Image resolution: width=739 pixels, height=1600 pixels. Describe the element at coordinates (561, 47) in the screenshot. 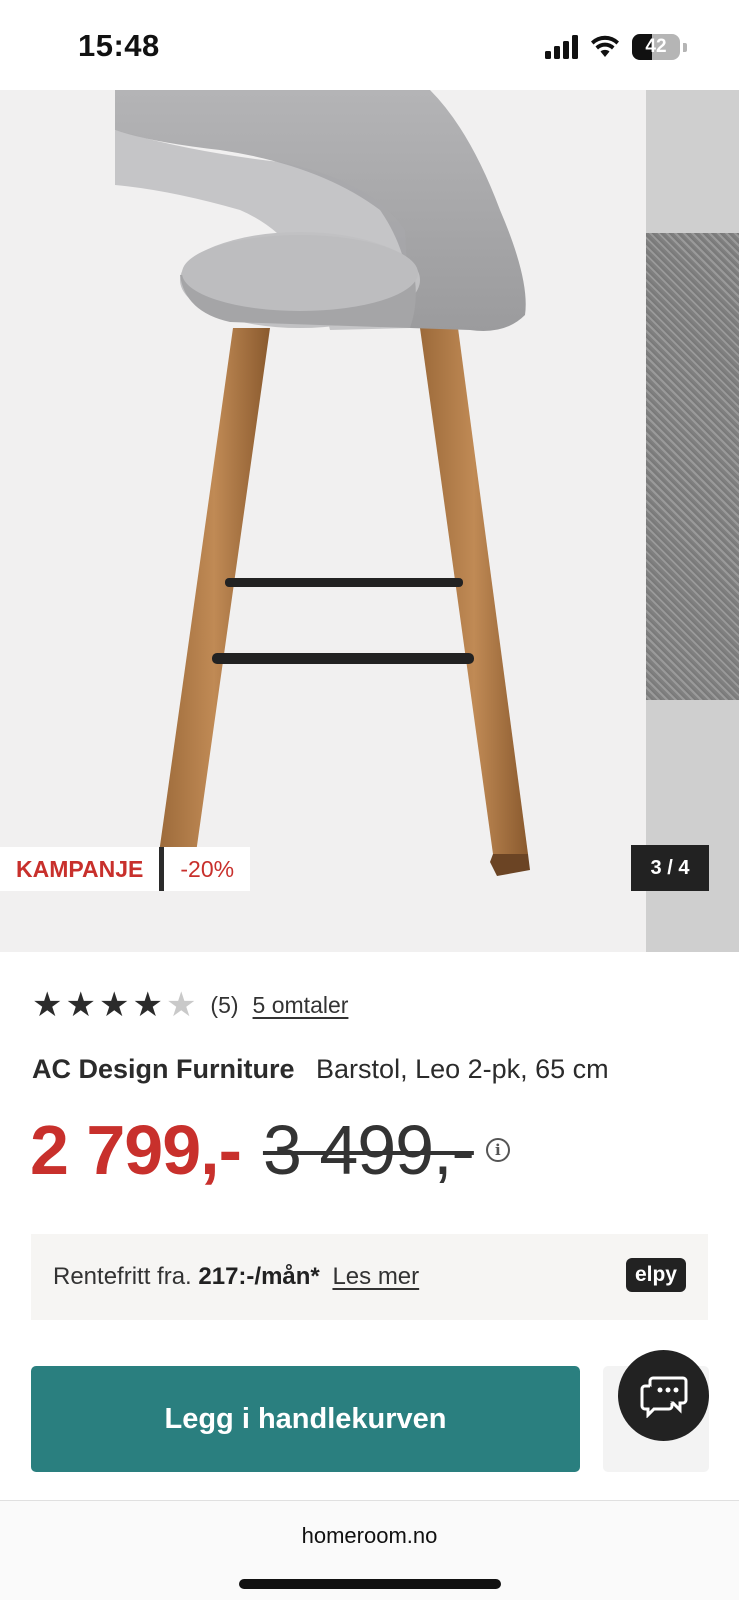

I see `cellular-signal-icon` at that location.